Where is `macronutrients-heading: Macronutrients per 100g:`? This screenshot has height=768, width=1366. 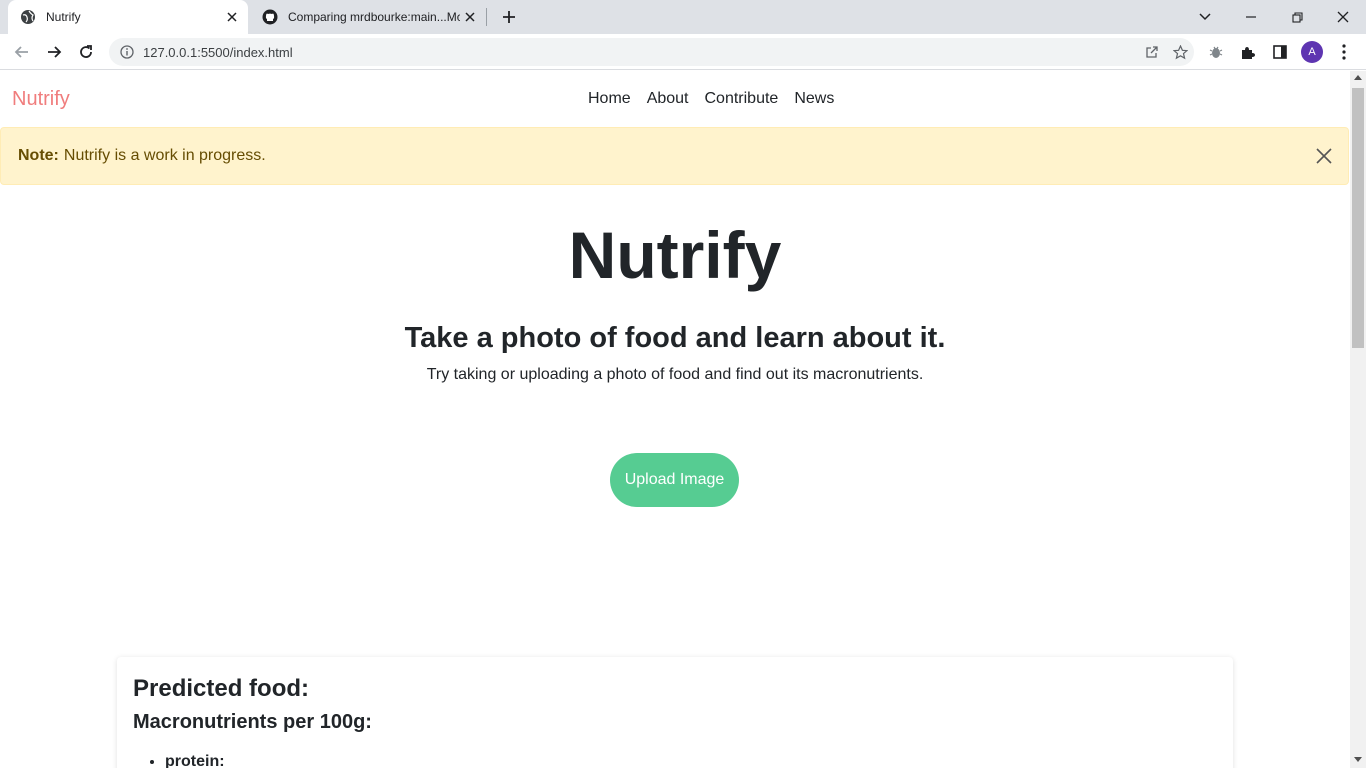
macronutrients-heading: Macronutrients per 100g: is located at coordinates (252, 722).